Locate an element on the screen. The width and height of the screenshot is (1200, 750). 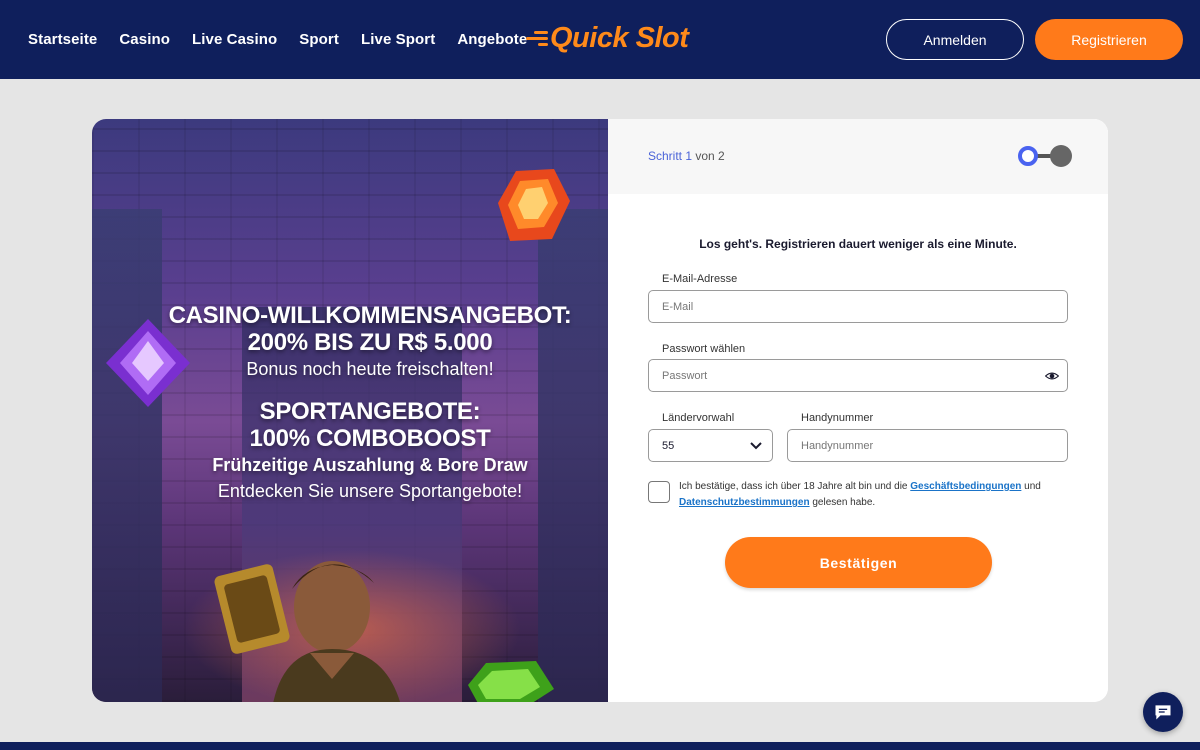
nav-startseite: Startseite is located at coordinates (62, 39).